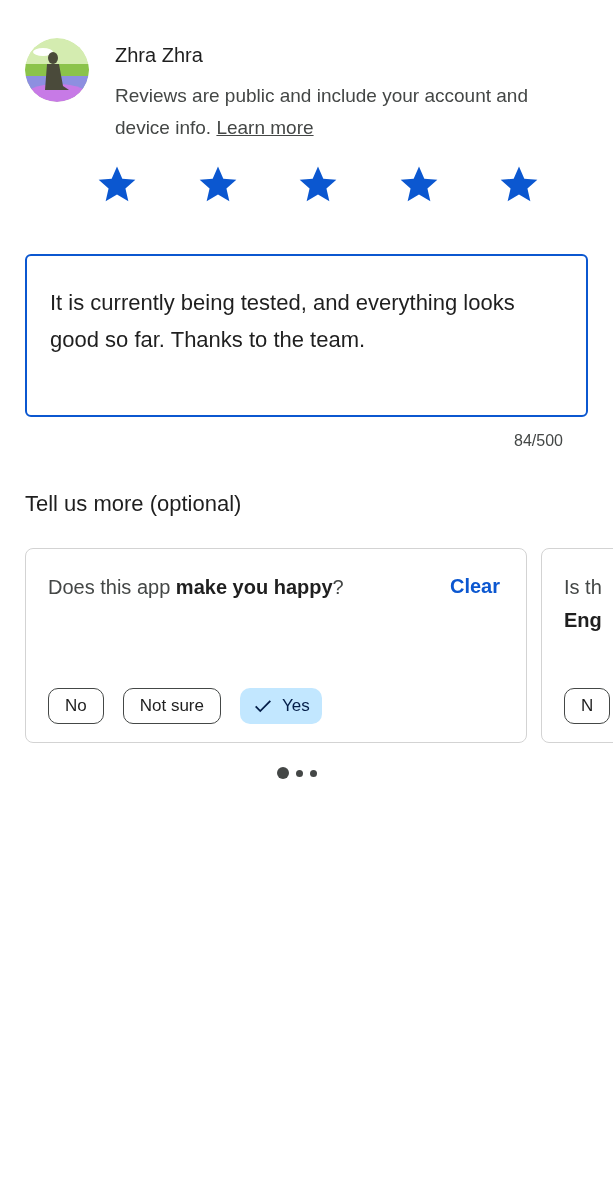  What do you see at coordinates (76, 706) in the screenshot?
I see `option-chip: No` at bounding box center [76, 706].